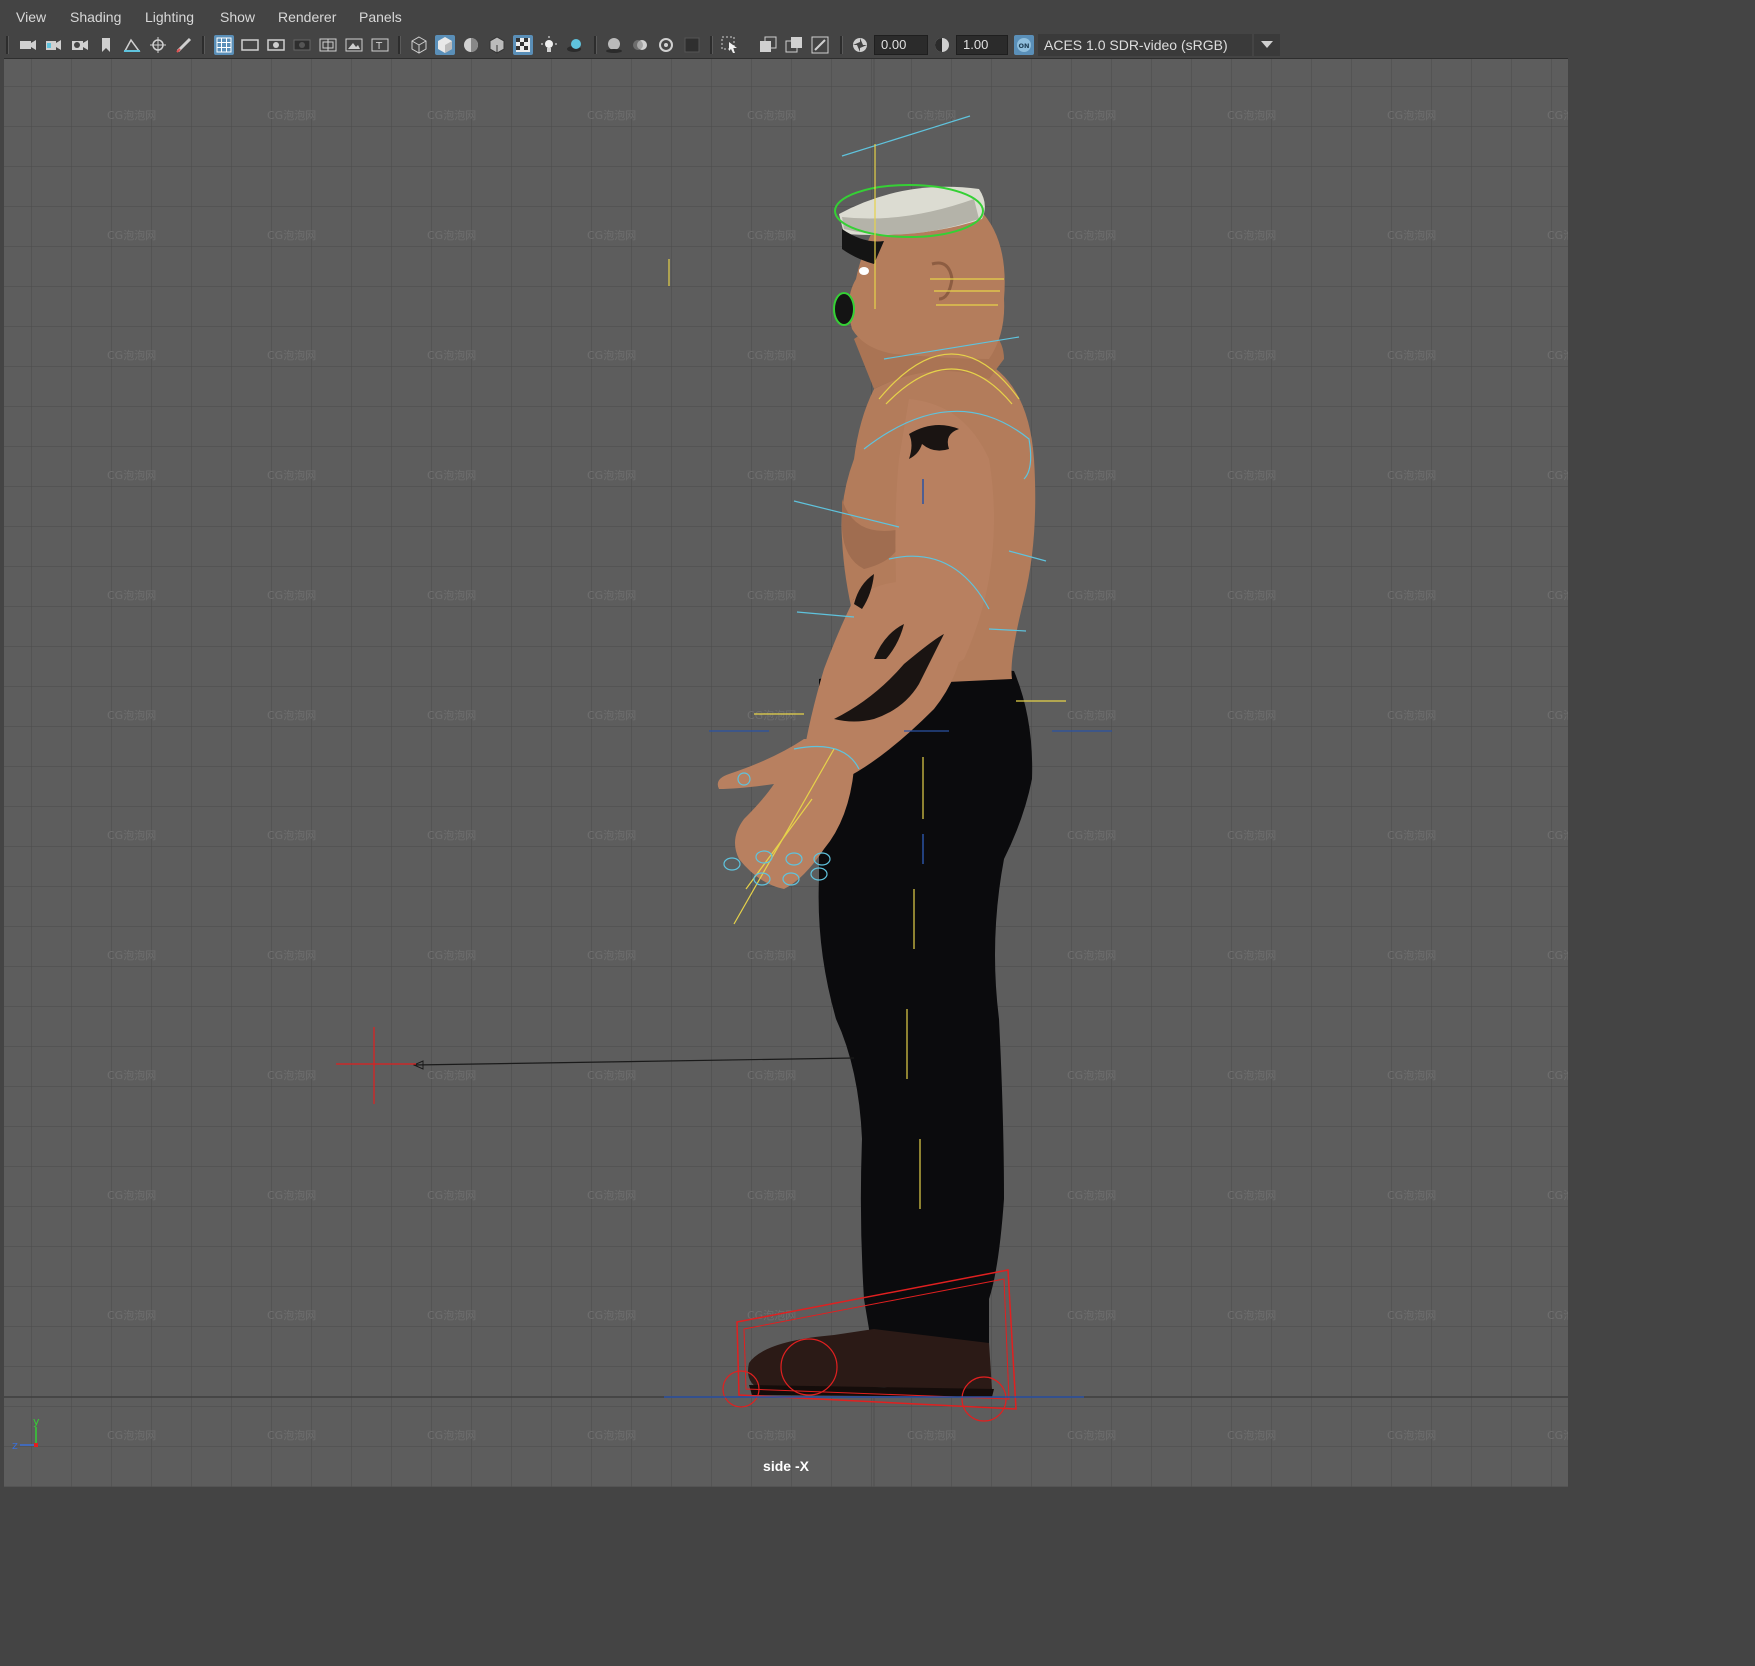 Image resolution: width=1755 pixels, height=1666 pixels. What do you see at coordinates (901, 45) in the screenshot?
I see `exposure-field: 0.00` at bounding box center [901, 45].